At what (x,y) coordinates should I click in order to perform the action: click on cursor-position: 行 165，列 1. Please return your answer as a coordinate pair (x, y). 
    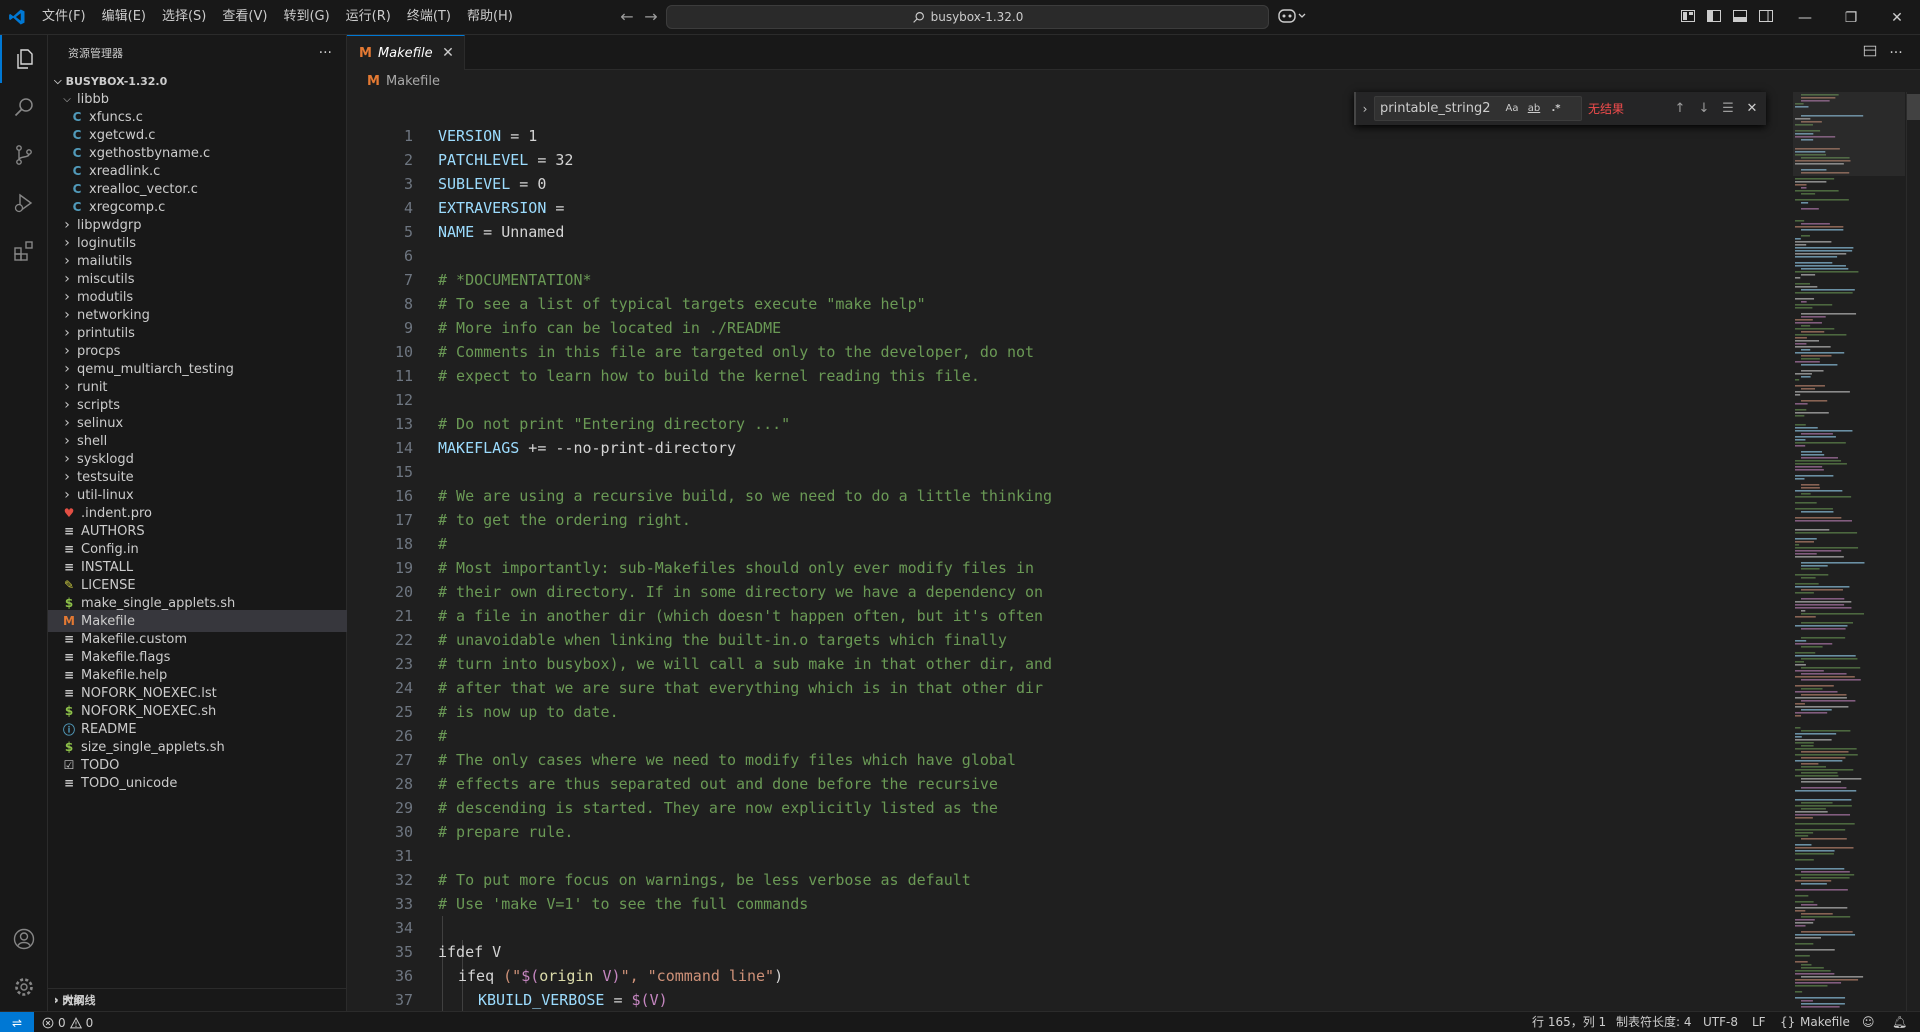
    Looking at the image, I should click on (1569, 1022).